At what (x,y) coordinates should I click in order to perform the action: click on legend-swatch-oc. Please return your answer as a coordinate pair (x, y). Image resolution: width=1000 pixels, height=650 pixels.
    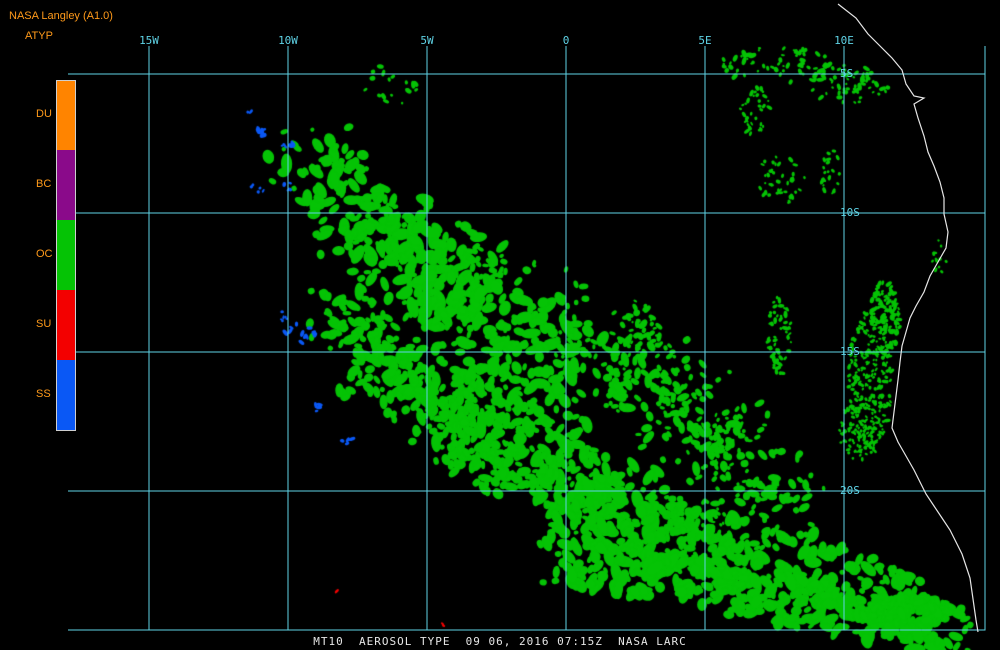
    Looking at the image, I should click on (66, 255).